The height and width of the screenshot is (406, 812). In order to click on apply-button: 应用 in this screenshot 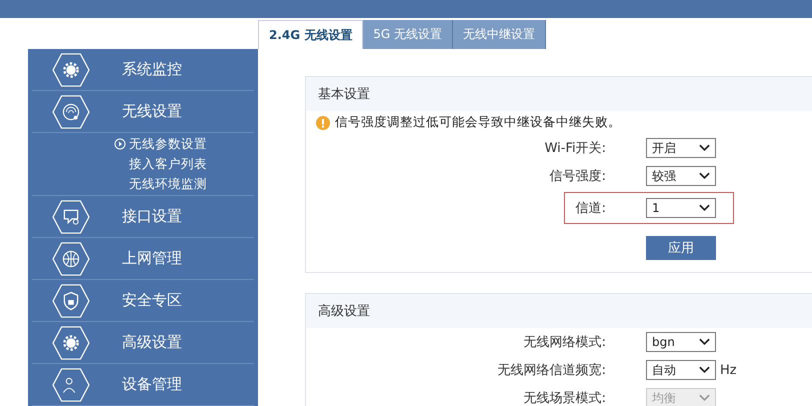, I will do `click(681, 248)`.